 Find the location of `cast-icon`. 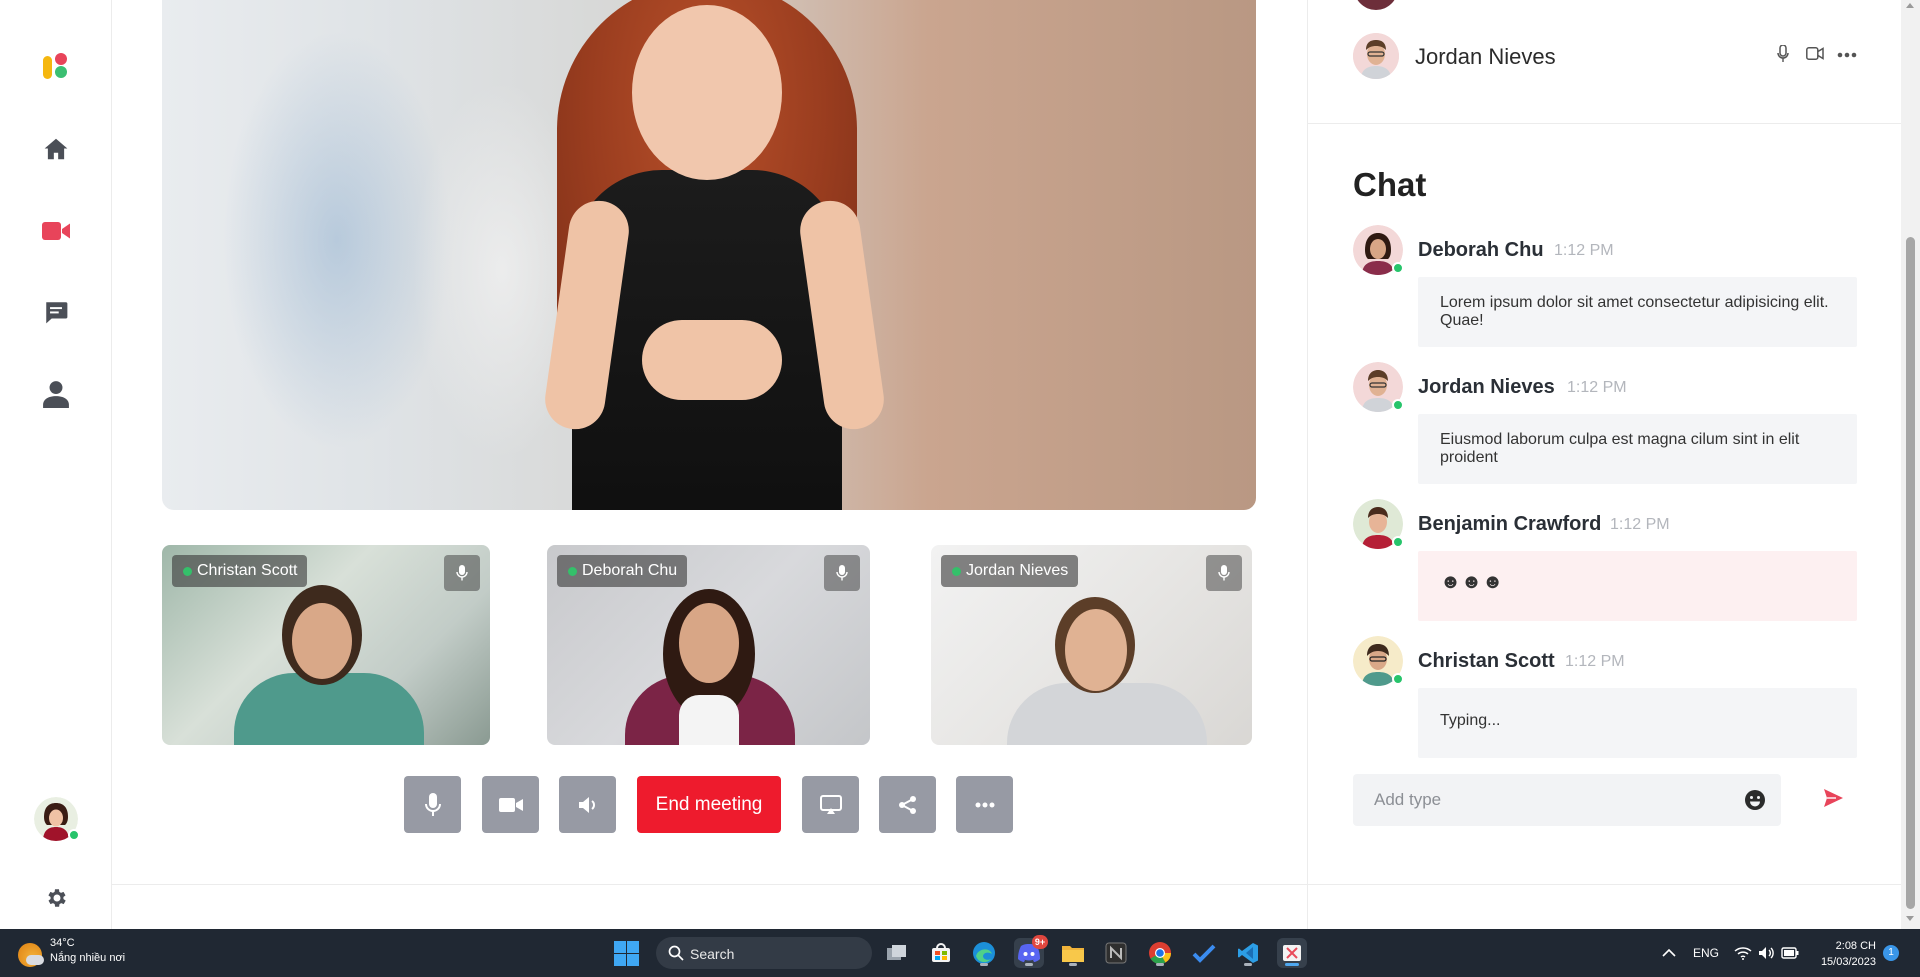

cast-icon is located at coordinates (830, 804).